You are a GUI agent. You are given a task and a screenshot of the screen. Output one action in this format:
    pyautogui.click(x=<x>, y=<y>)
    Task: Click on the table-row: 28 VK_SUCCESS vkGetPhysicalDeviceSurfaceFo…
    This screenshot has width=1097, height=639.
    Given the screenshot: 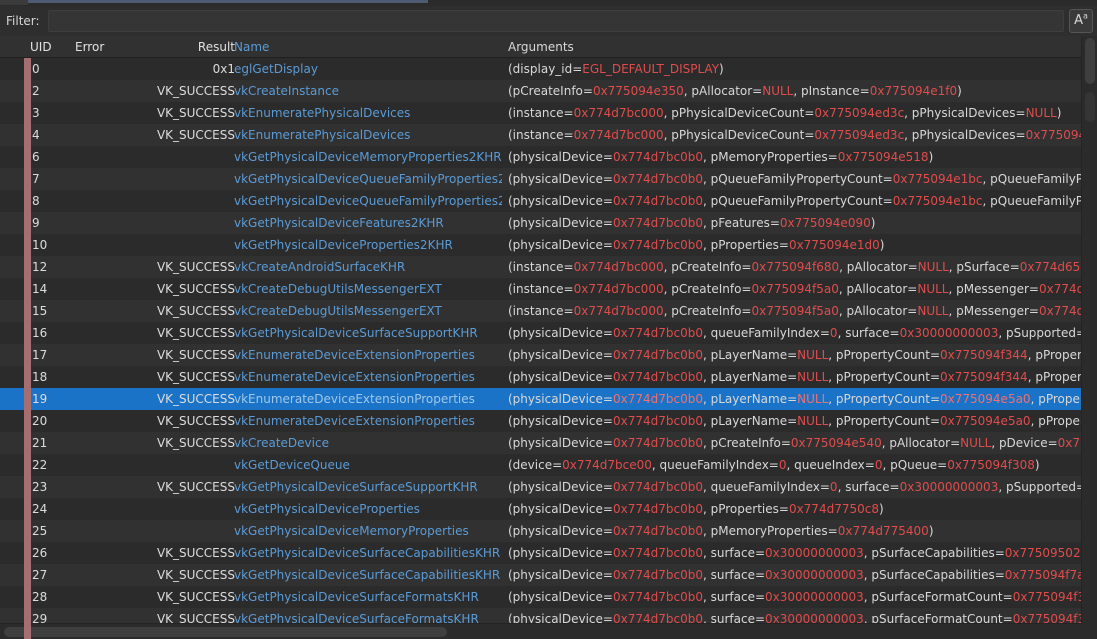 What is the action you would take?
    pyautogui.click(x=540, y=597)
    